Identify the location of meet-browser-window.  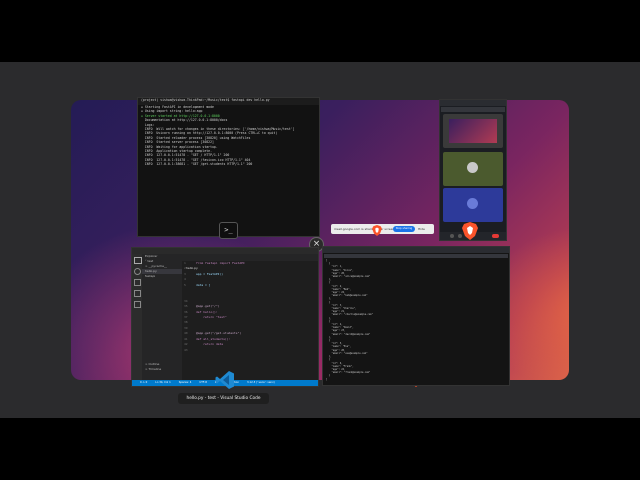
(473, 170).